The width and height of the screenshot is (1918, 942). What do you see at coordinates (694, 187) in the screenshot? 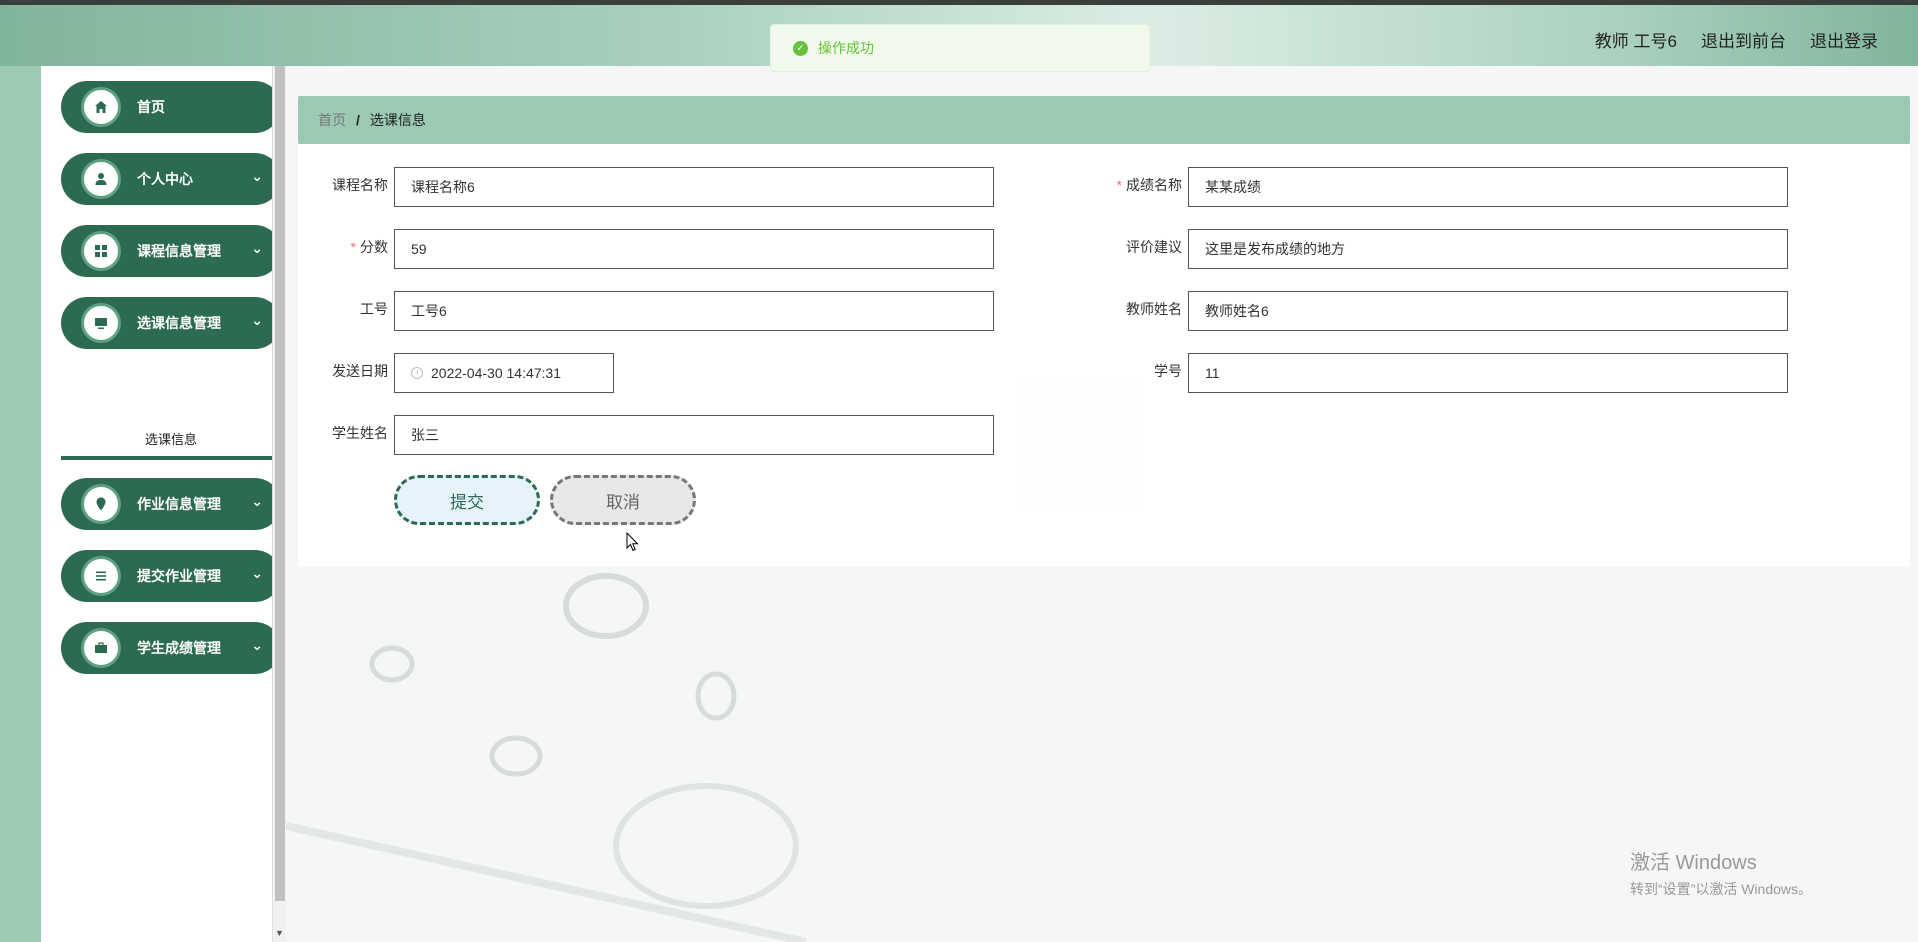
I see `course-name-input: 课程名称6` at bounding box center [694, 187].